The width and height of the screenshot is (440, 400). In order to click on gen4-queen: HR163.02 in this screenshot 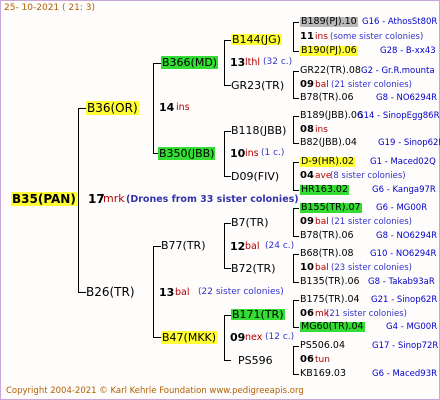, I will do `click(324, 190)`.